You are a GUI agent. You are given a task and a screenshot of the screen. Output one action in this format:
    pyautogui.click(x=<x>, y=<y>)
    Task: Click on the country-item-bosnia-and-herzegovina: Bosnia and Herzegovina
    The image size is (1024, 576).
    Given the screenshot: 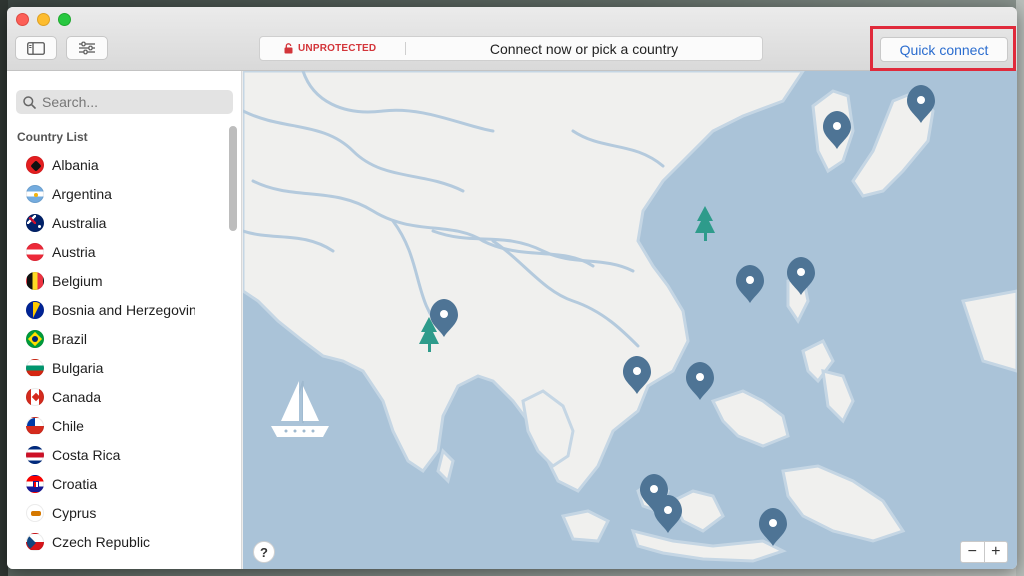 What is the action you would take?
    pyautogui.click(x=118, y=309)
    